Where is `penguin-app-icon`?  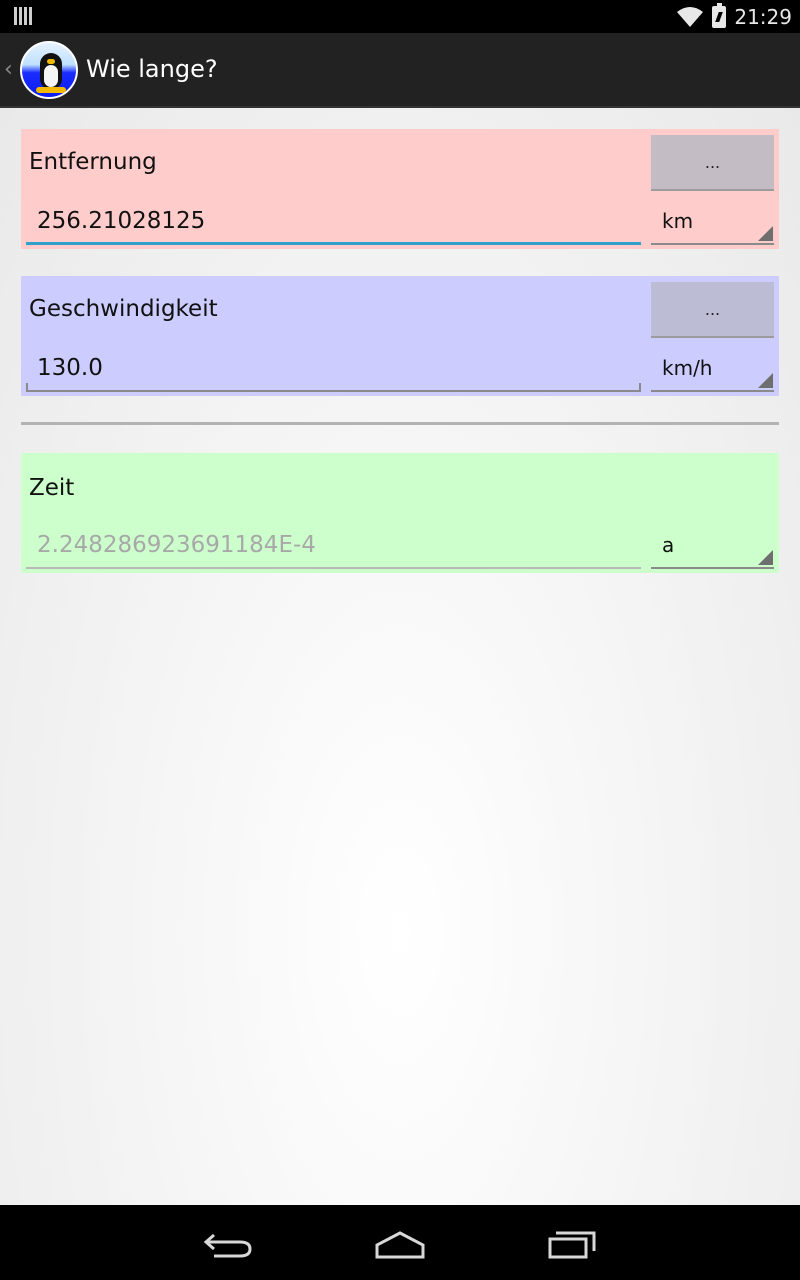
penguin-app-icon is located at coordinates (49, 70).